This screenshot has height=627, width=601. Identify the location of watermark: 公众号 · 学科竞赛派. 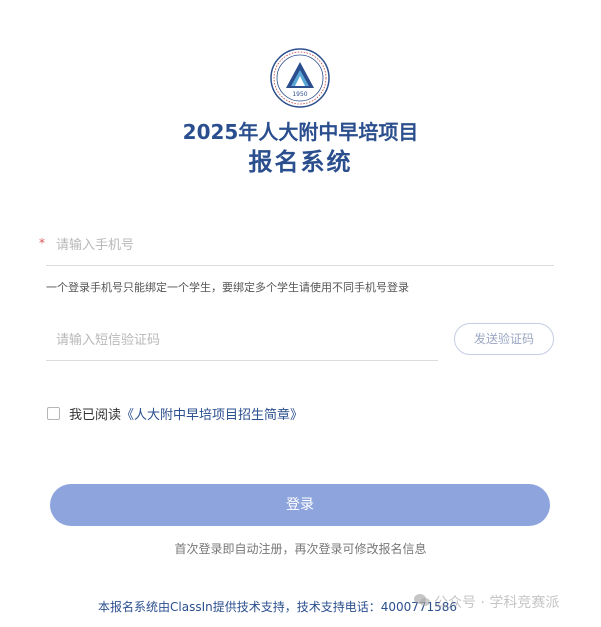
(486, 602).